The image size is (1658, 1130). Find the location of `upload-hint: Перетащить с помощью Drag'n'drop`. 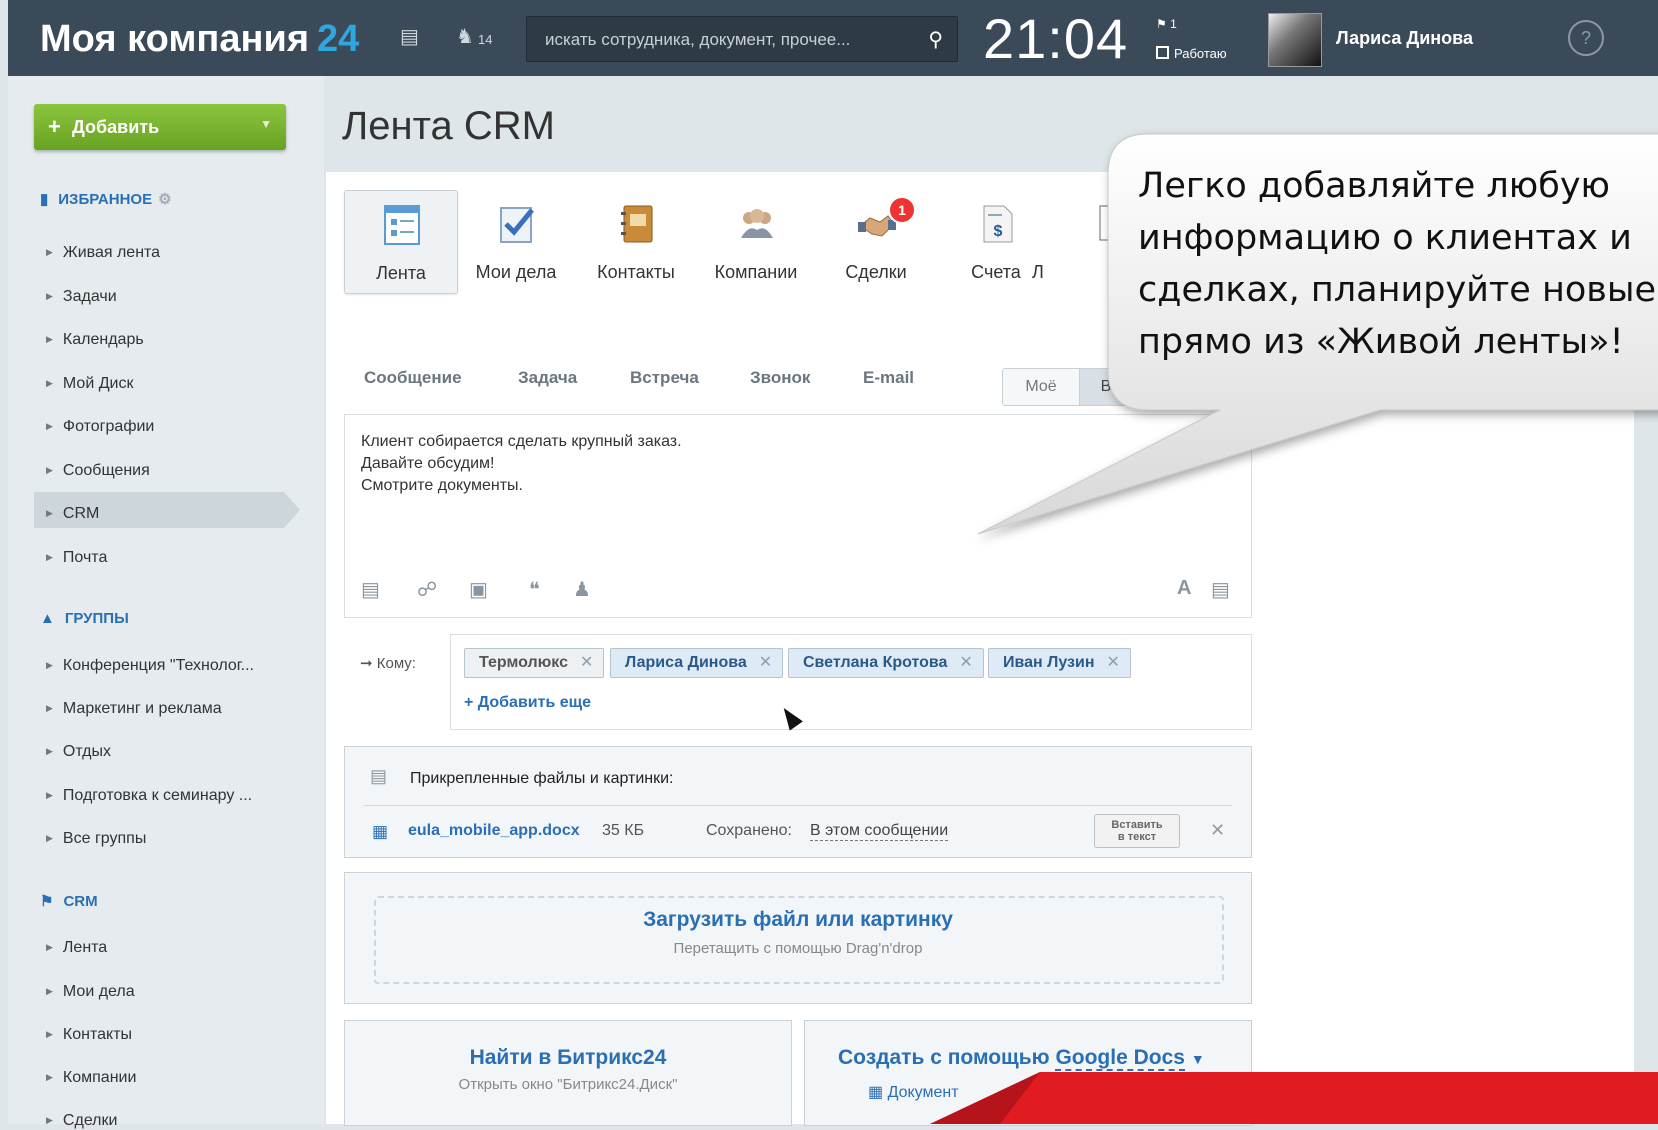

upload-hint: Перетащить с помощью Drag'n'drop is located at coordinates (798, 948).